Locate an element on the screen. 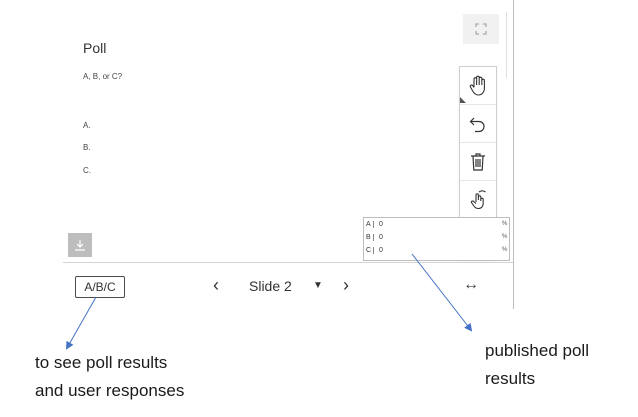 Image resolution: width=638 pixels, height=417 pixels. swipe-gesture-icon is located at coordinates (478, 199).